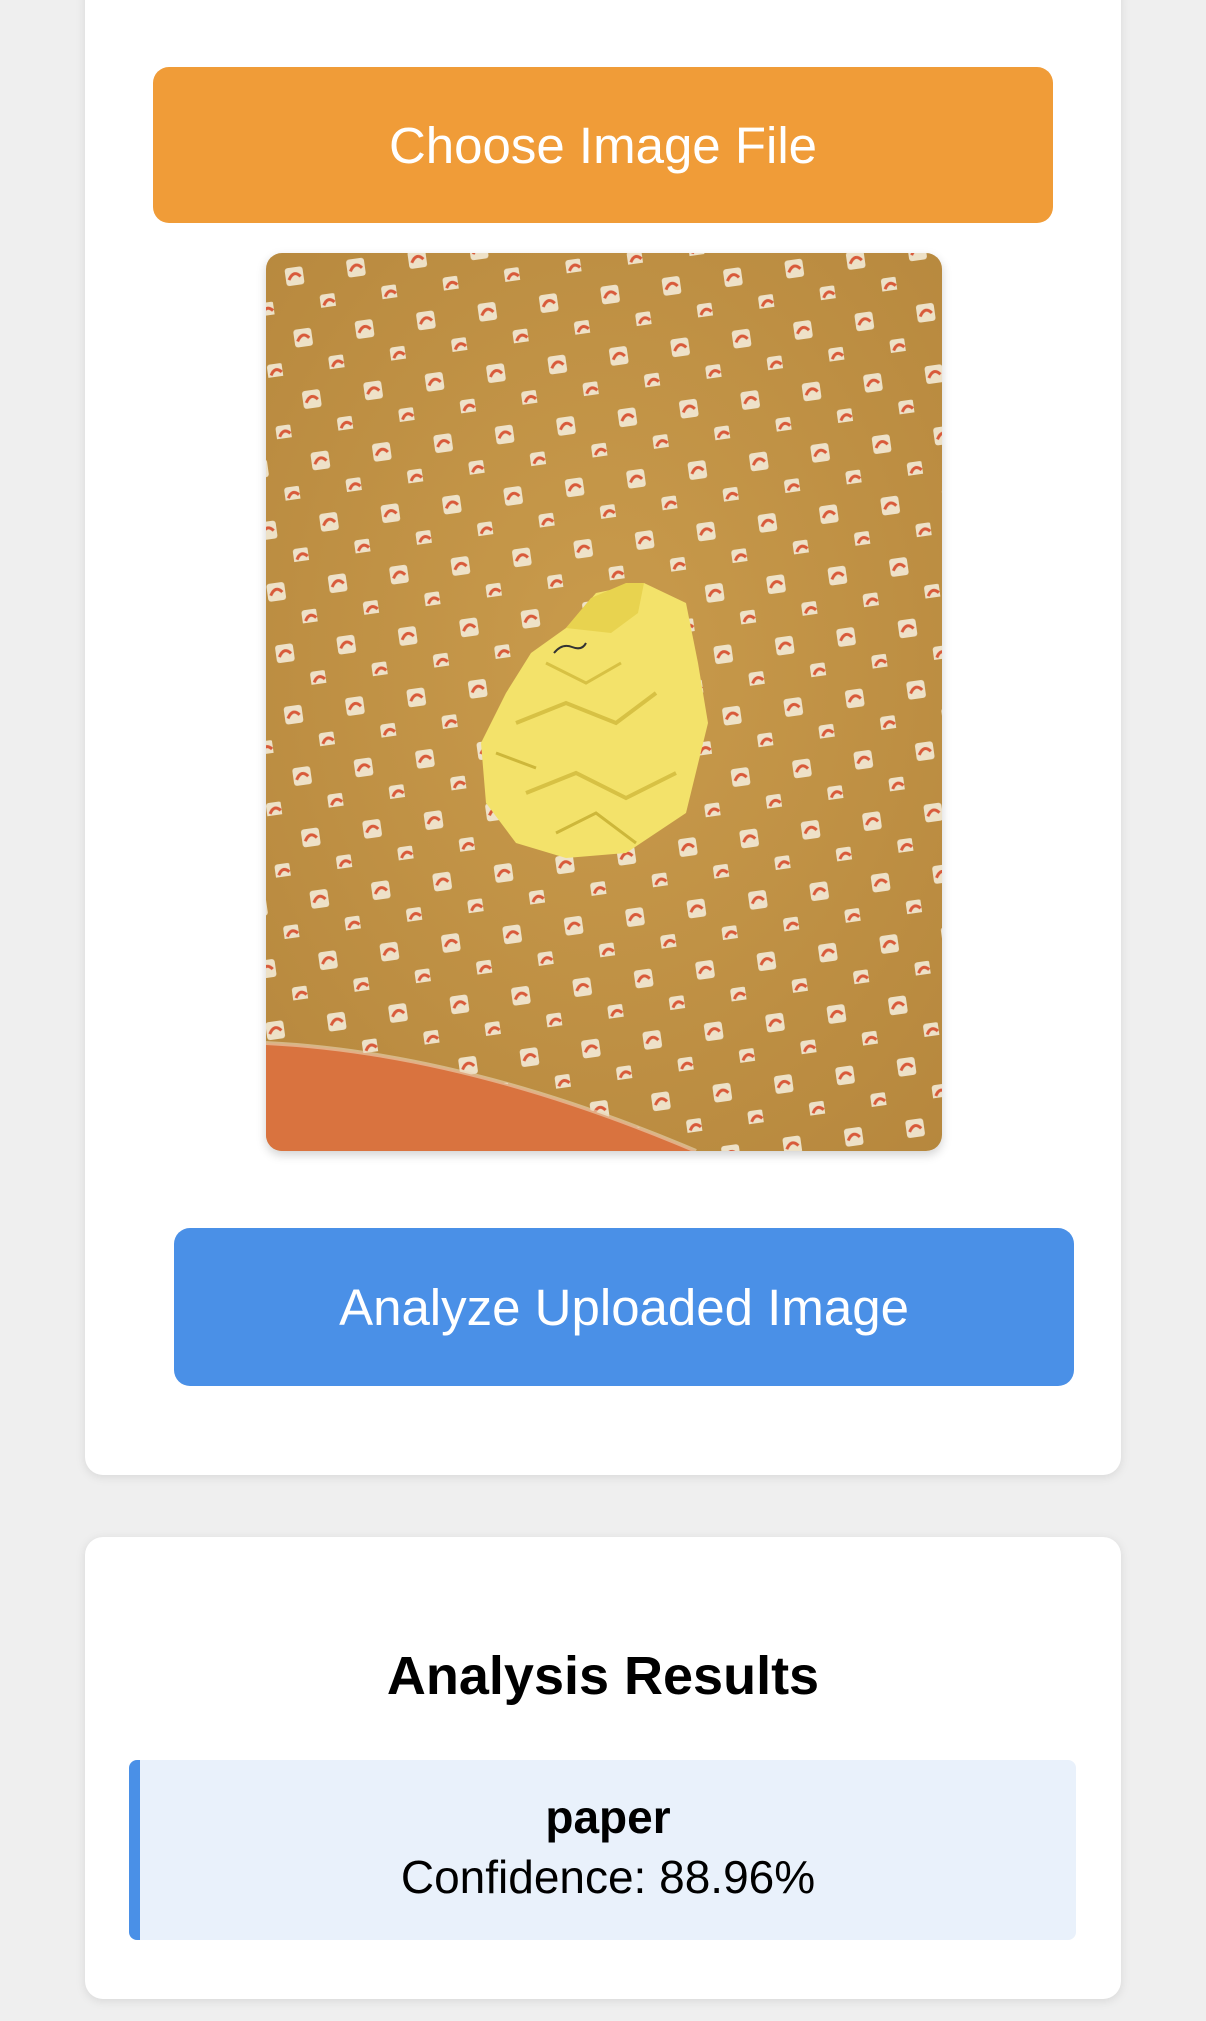 The image size is (1206, 2021). Describe the element at coordinates (603, 145) in the screenshot. I see `choose-image-file-button: Choose Image File` at that location.